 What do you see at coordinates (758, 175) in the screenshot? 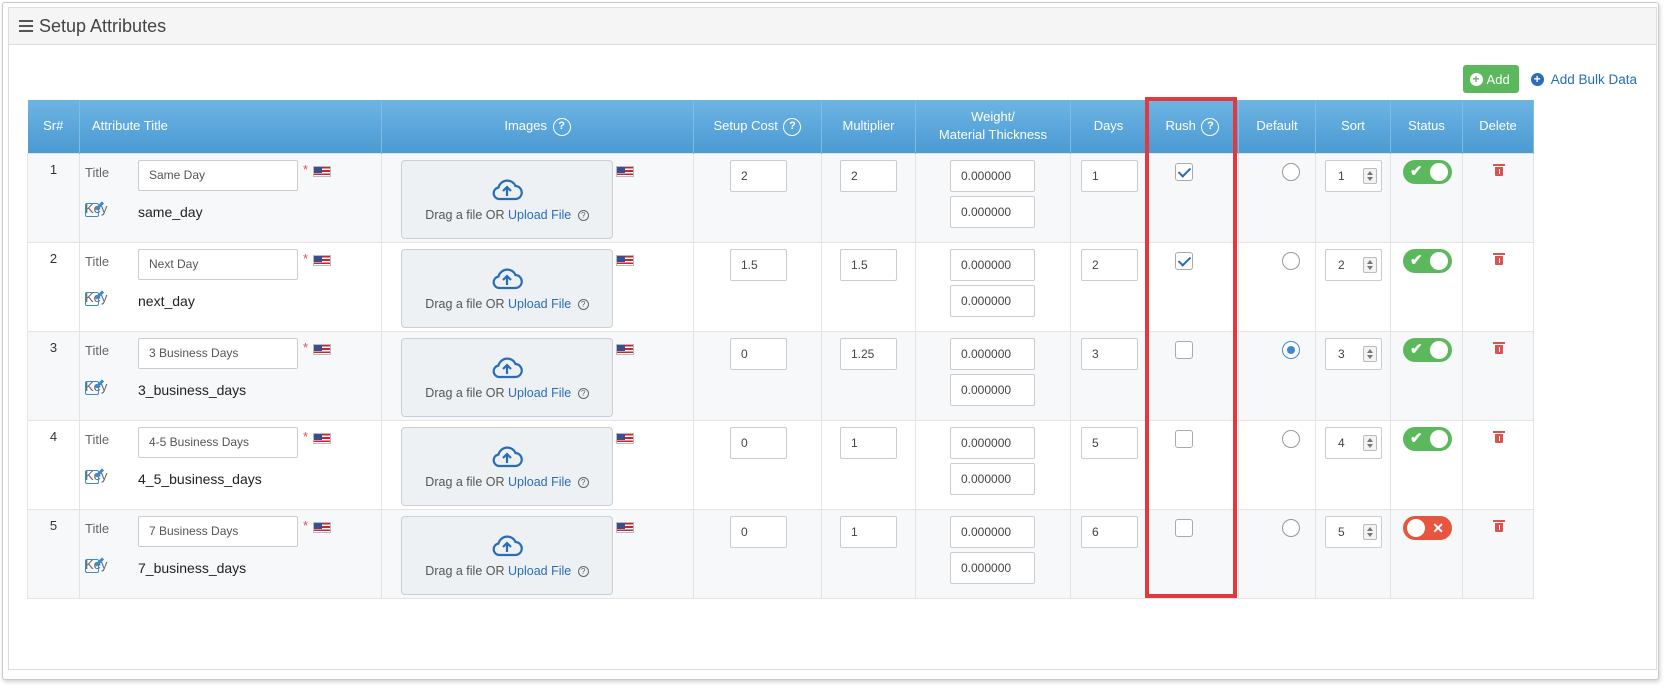
I see `setup-cost-input: 2` at bounding box center [758, 175].